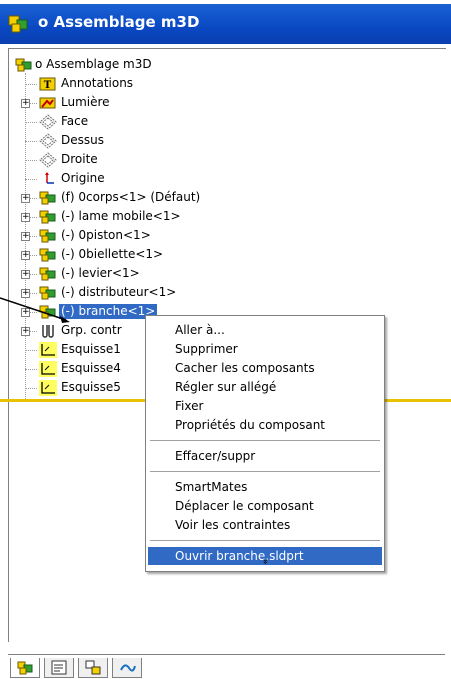 This screenshot has width=451, height=679. Describe the element at coordinates (35, 310) in the screenshot. I see `pointer-arrow` at that location.